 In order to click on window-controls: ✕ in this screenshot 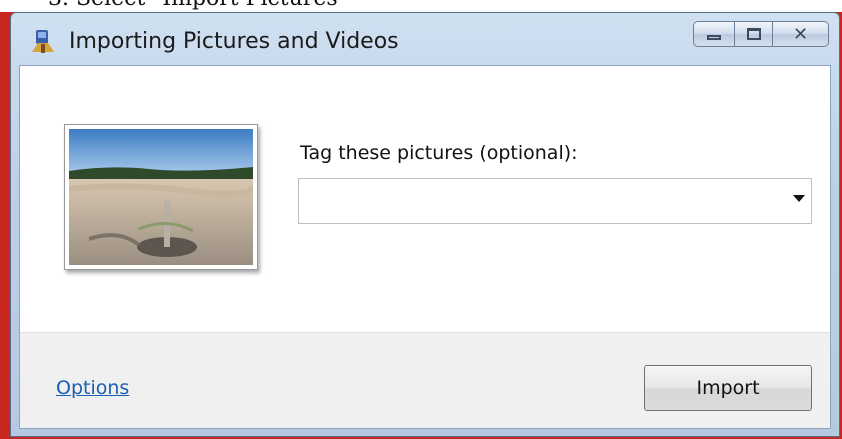, I will do `click(761, 36)`.